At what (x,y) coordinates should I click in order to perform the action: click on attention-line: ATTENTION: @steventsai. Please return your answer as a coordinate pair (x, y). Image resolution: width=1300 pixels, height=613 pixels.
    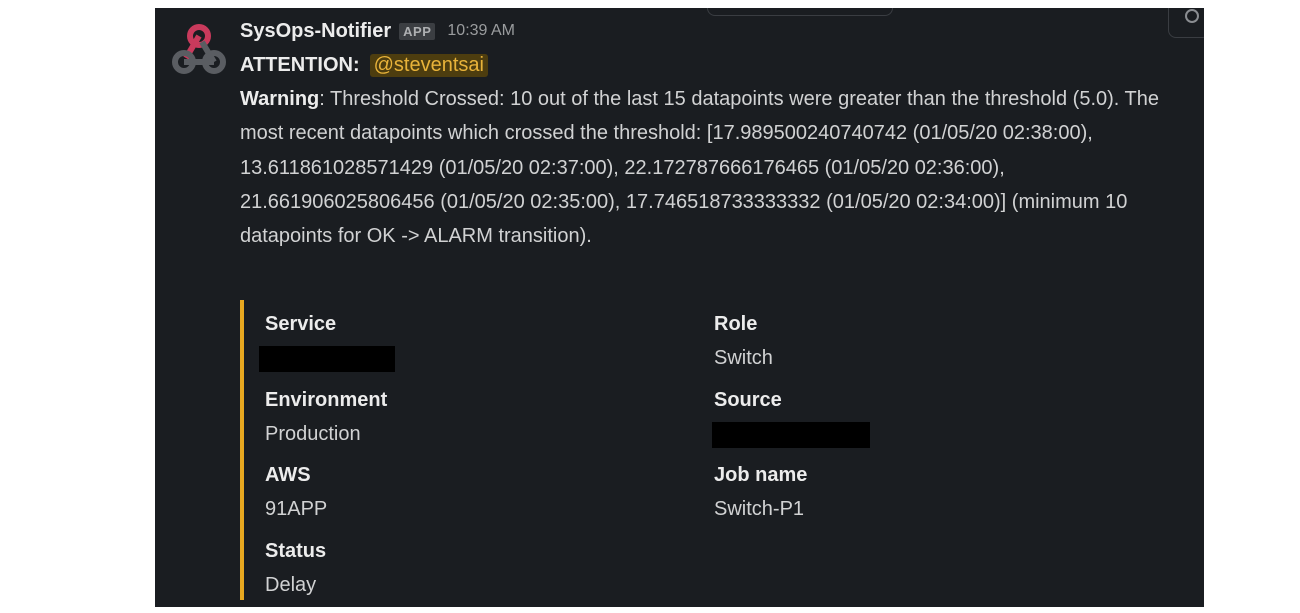
    Looking at the image, I should click on (715, 65).